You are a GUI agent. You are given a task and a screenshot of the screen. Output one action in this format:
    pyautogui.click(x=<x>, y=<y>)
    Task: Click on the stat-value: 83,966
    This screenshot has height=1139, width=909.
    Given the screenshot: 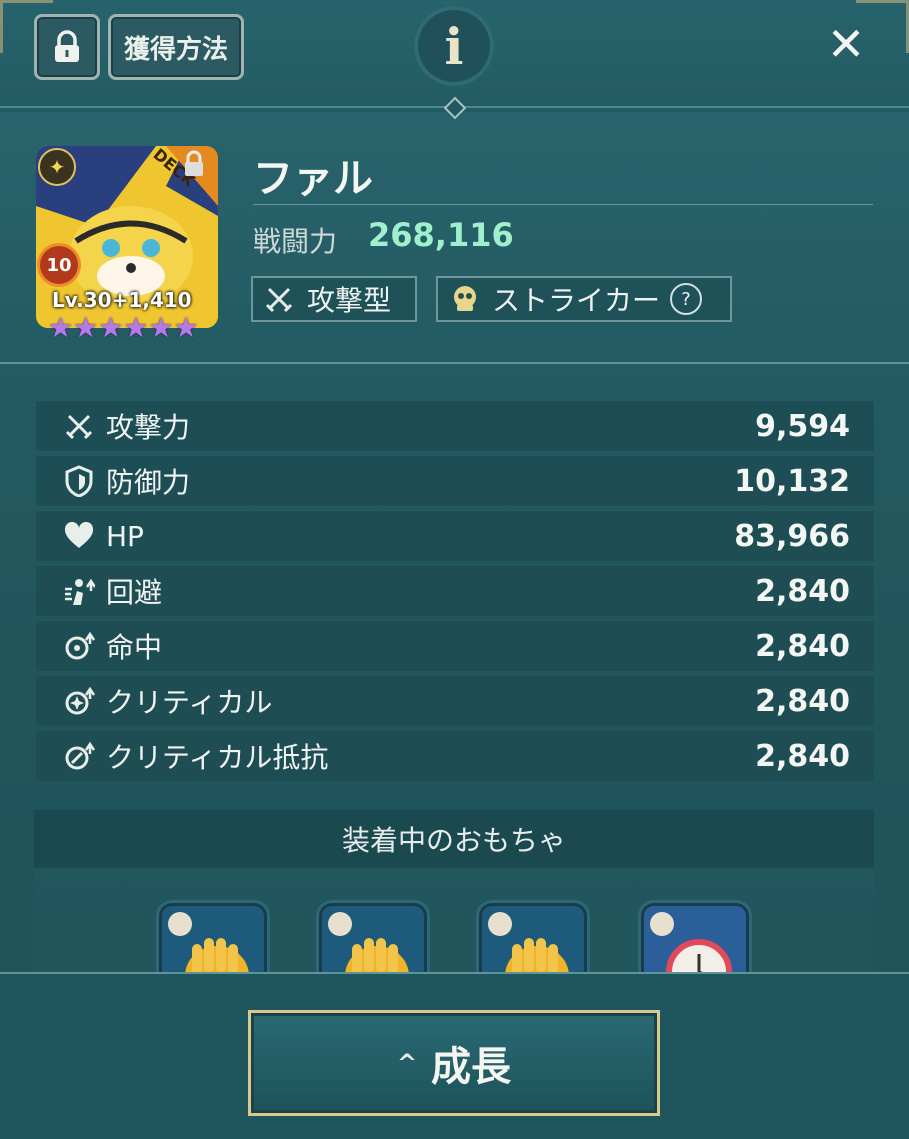 What is the action you would take?
    pyautogui.click(x=792, y=536)
    